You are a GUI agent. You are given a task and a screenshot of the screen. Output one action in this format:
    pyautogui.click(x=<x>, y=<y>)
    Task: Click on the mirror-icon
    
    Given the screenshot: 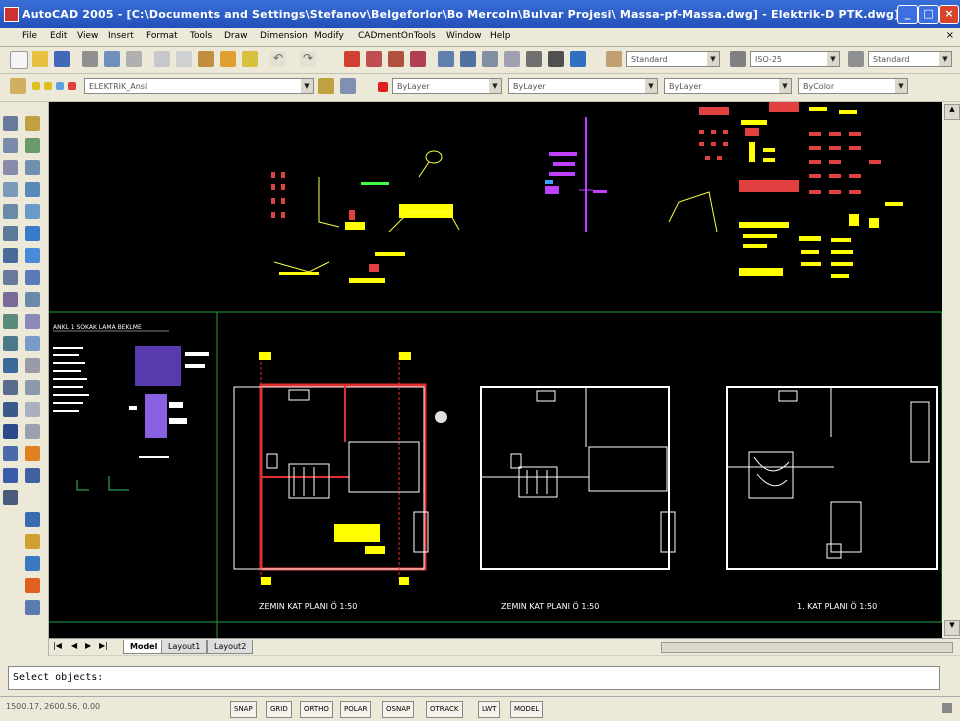 What is the action you would take?
    pyautogui.click(x=32, y=167)
    